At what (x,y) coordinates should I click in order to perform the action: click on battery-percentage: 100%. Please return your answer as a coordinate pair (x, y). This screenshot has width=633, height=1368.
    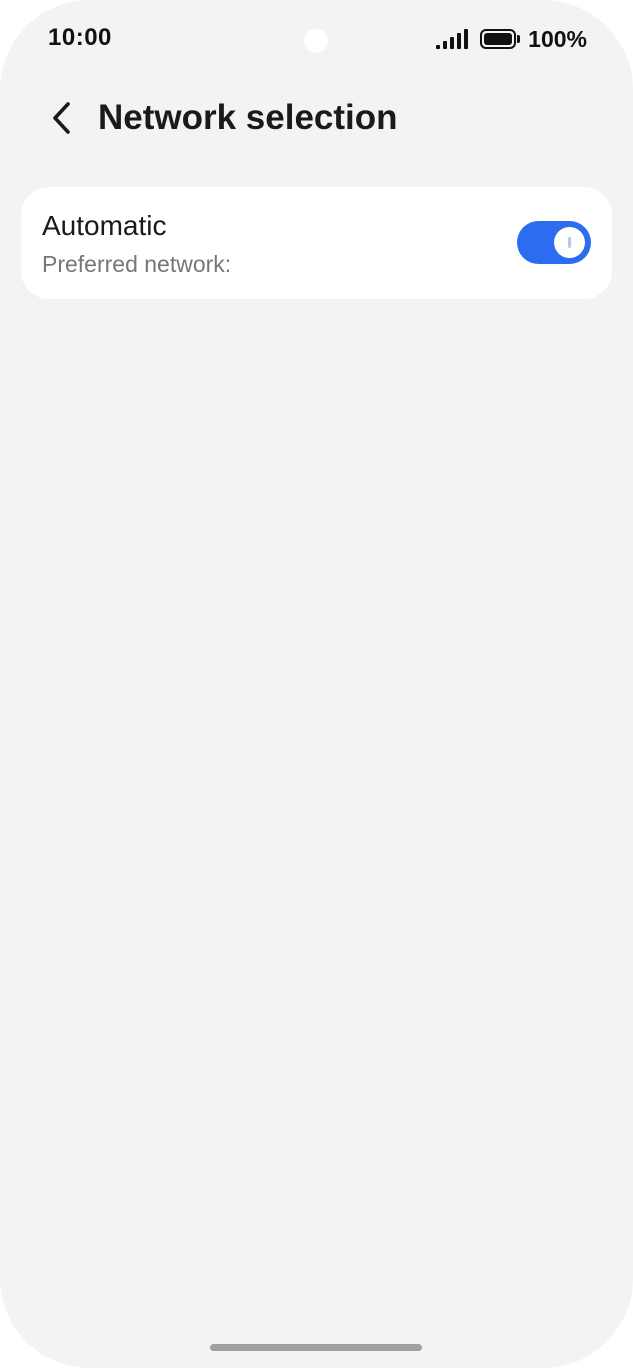
    Looking at the image, I should click on (557, 38).